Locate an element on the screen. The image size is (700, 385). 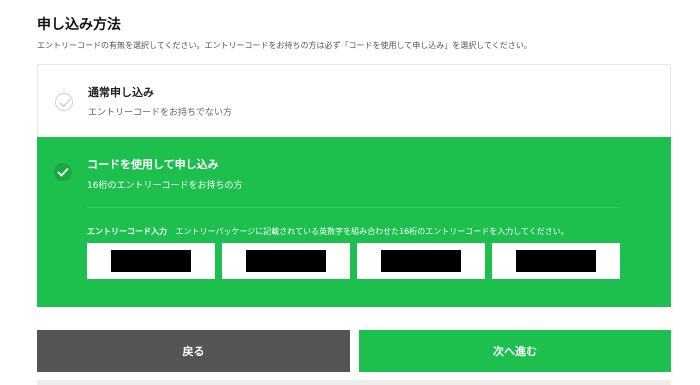
entry-code-label: エントリーコード入力 is located at coordinates (127, 231).